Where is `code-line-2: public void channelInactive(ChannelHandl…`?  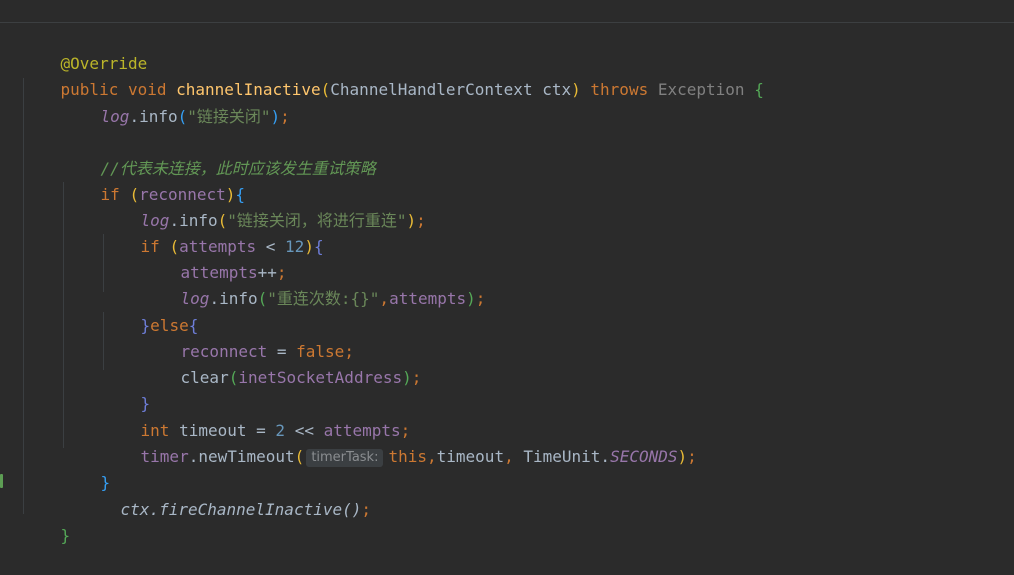
code-line-2: public void channelInactive(ChannelHandl… is located at coordinates (393, 75).